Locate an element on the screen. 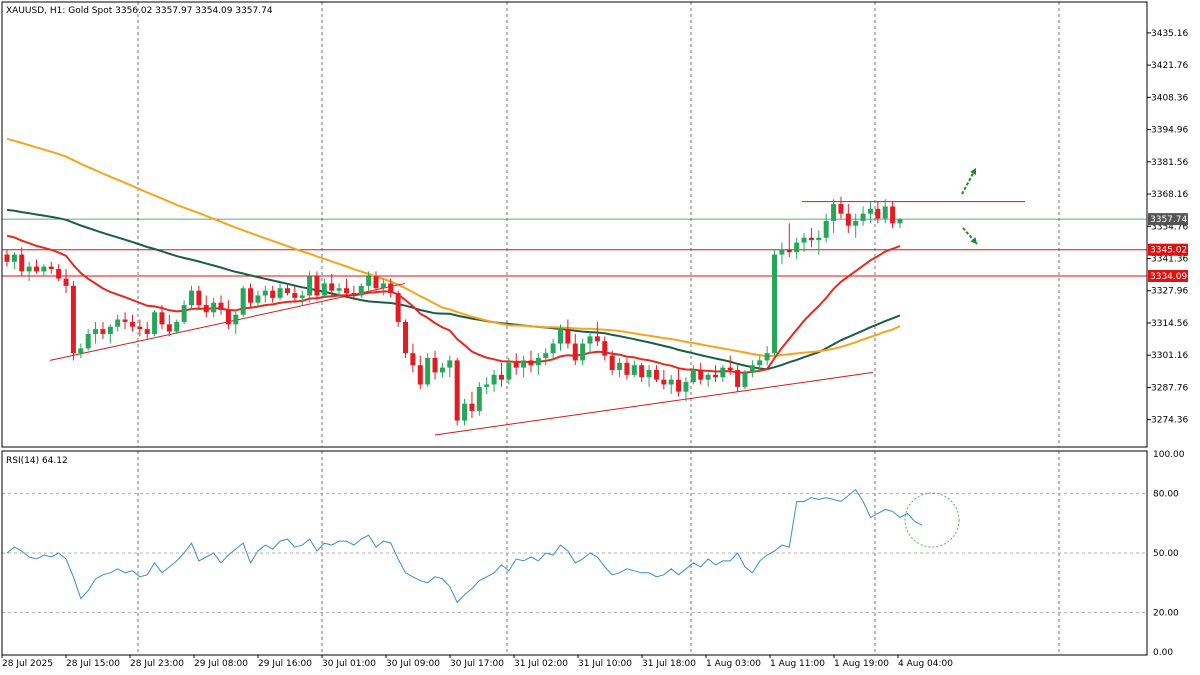  x-tick-label: 29 Jul 08:00 is located at coordinates (221, 664).